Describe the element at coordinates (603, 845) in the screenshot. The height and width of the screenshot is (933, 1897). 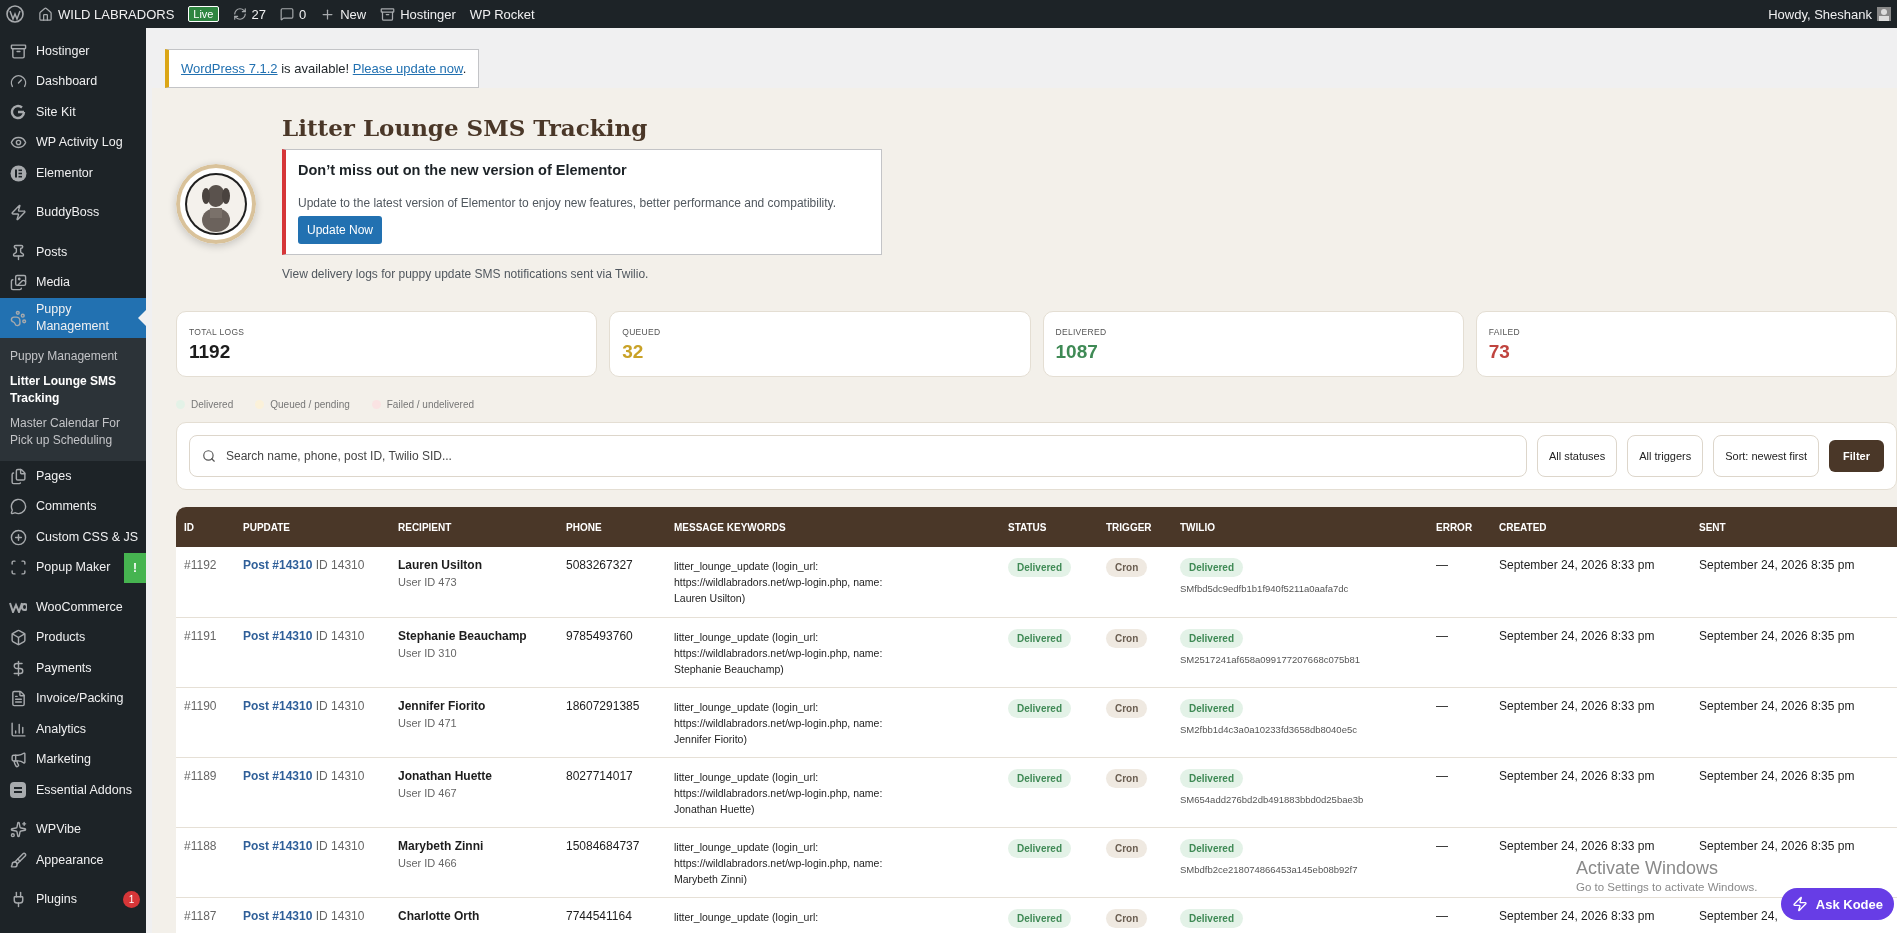
I see `phone-number: 15084684737` at that location.